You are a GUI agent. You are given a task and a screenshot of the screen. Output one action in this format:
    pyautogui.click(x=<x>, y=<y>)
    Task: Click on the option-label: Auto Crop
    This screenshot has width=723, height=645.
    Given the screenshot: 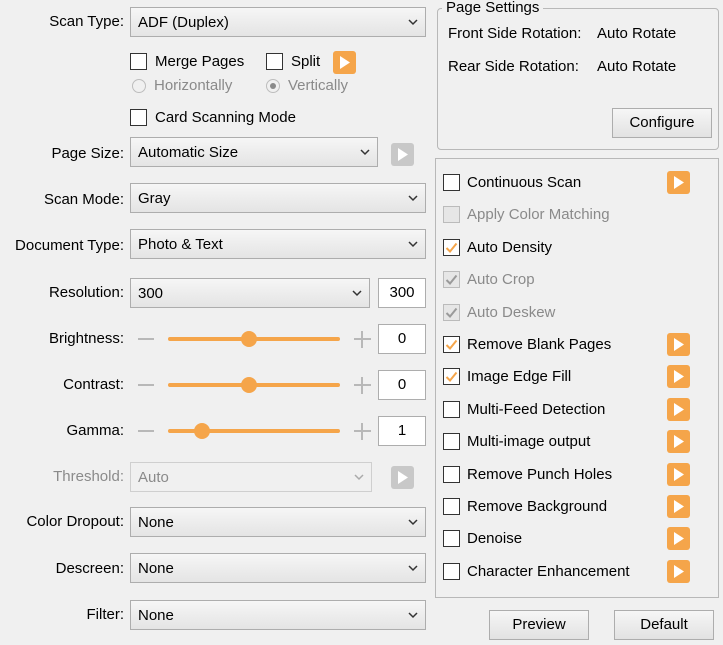 What is the action you would take?
    pyautogui.click(x=501, y=280)
    